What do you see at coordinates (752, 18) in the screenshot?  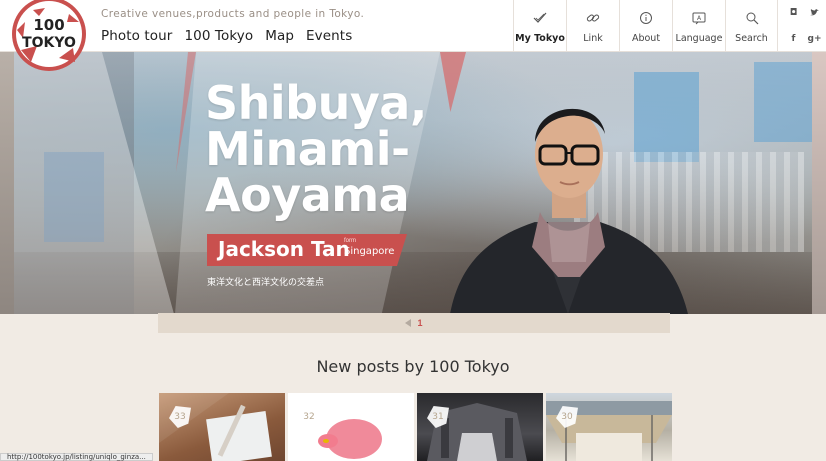 I see `search-icon` at bounding box center [752, 18].